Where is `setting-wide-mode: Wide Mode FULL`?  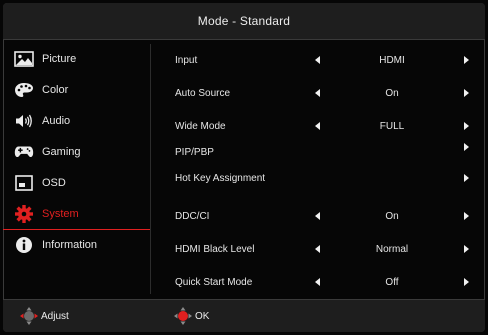
setting-wide-mode: Wide Mode FULL is located at coordinates (318, 126).